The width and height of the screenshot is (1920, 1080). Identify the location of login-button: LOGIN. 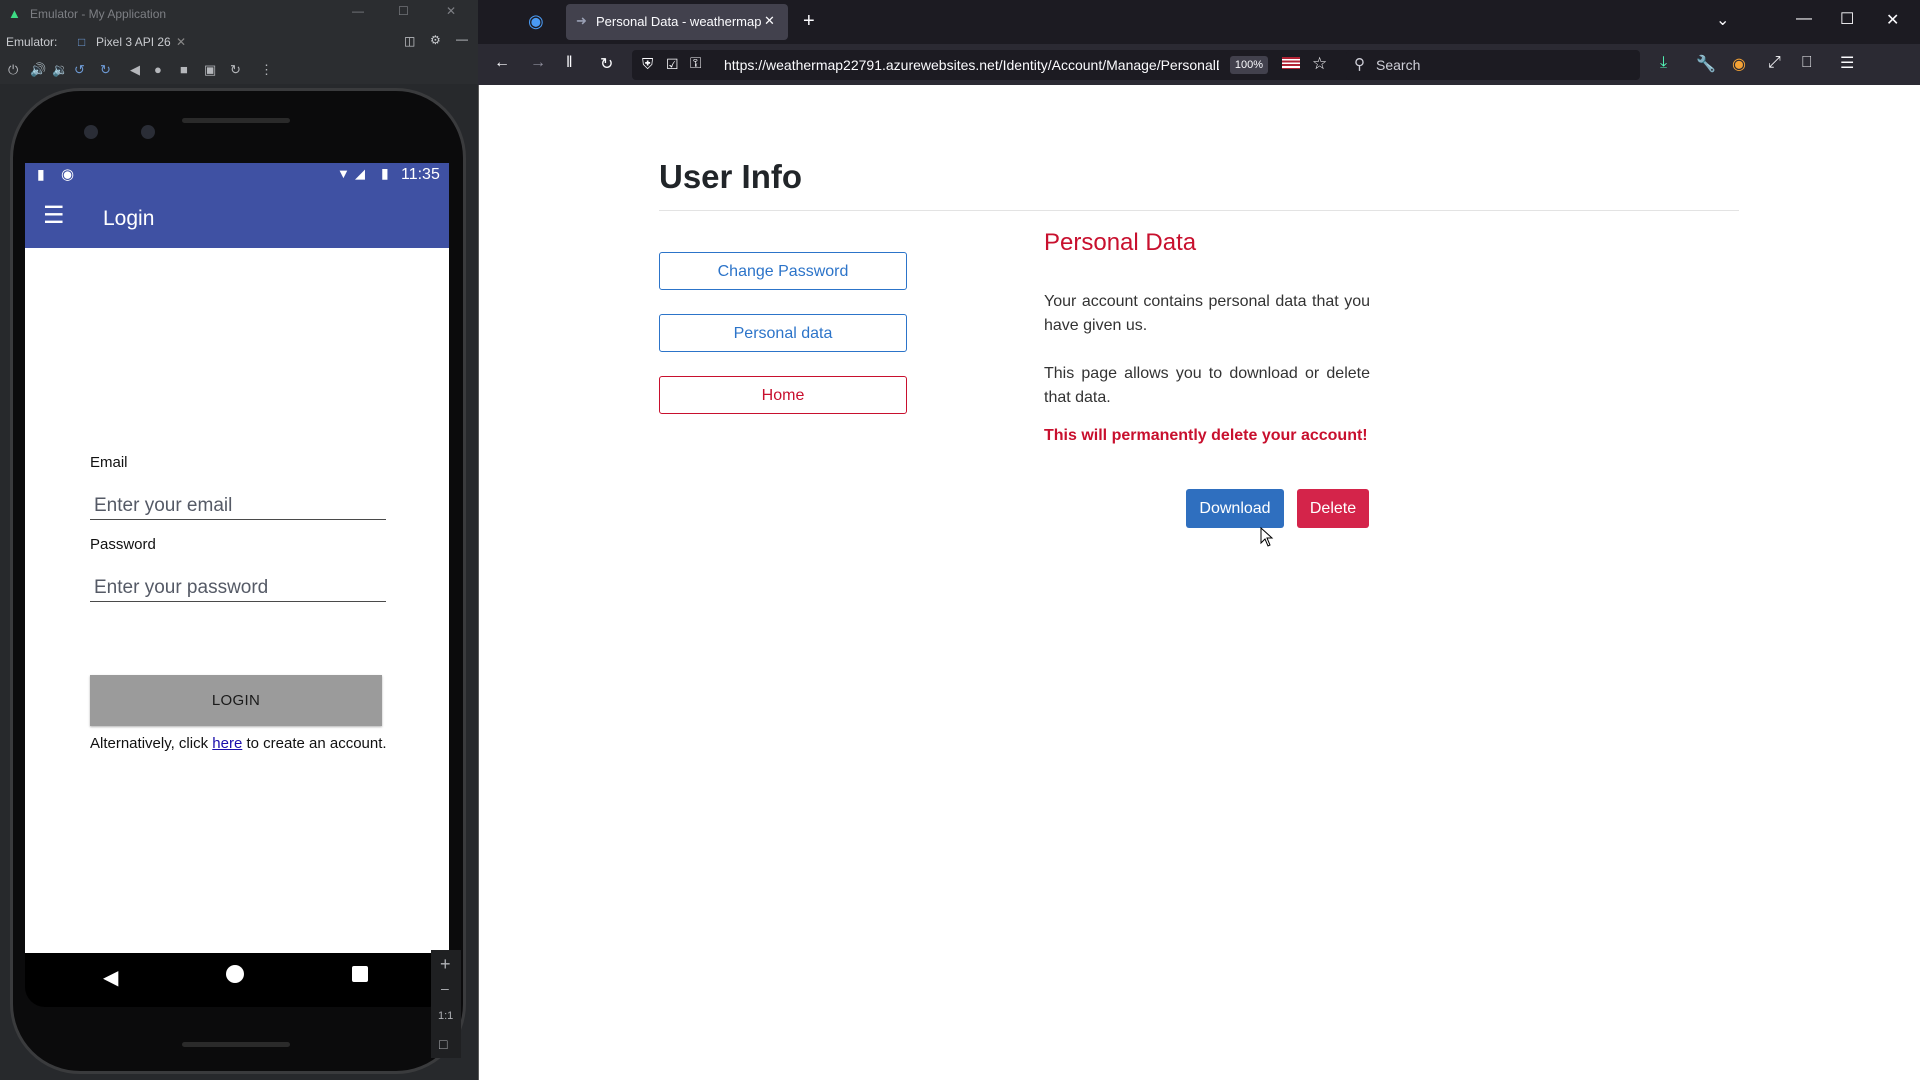
(236, 700).